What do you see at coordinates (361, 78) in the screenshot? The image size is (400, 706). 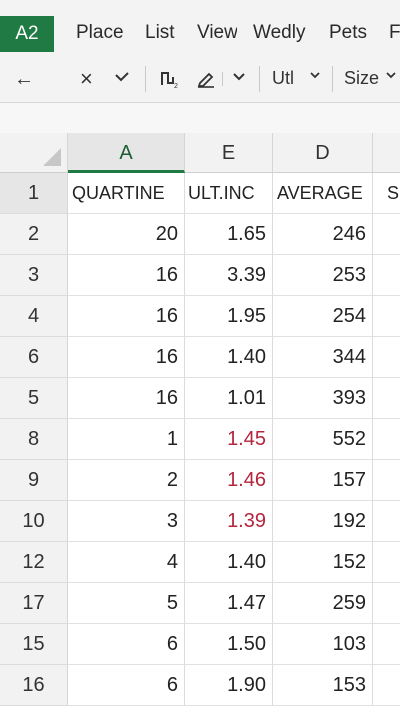 I see `size-dropdown: Size` at bounding box center [361, 78].